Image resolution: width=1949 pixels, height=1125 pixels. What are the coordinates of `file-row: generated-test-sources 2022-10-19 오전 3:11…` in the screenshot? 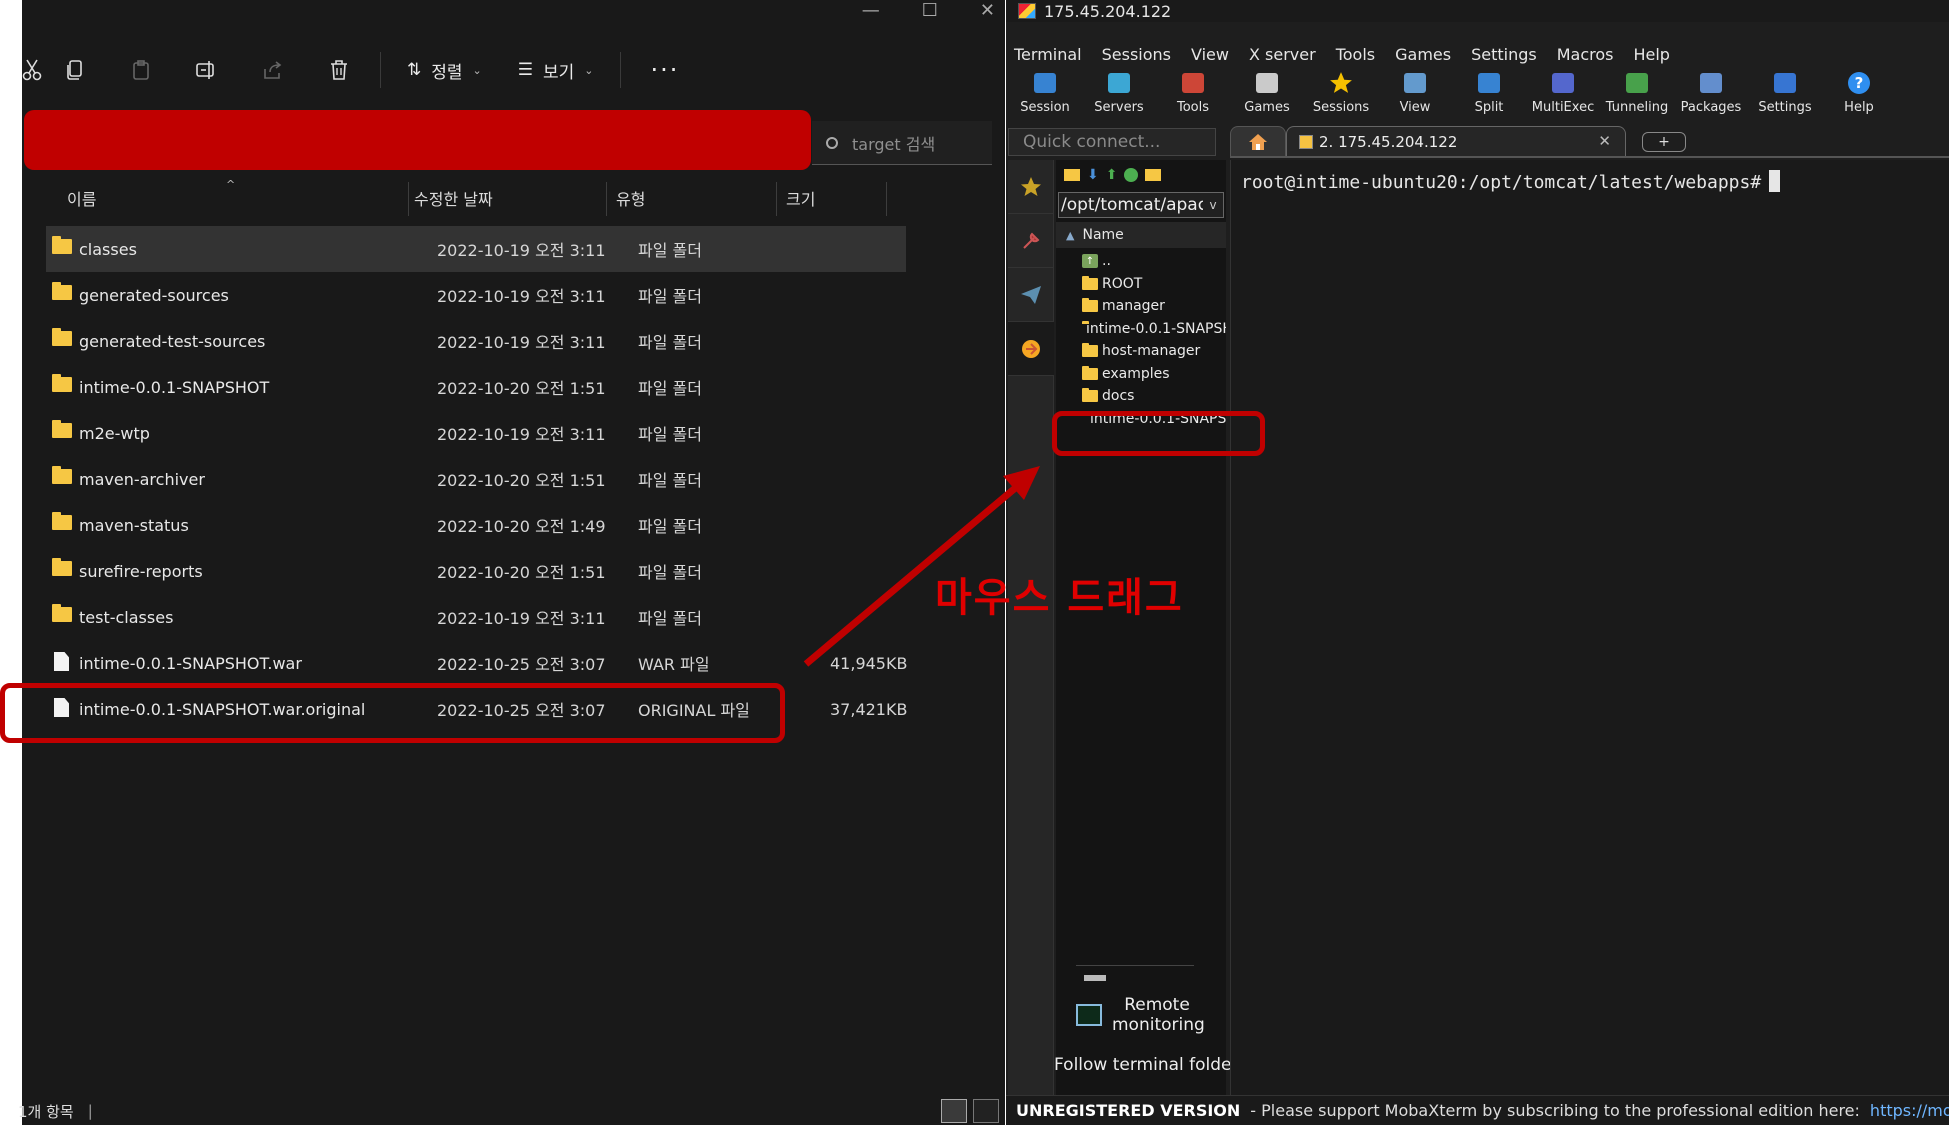 It's located at (476, 341).